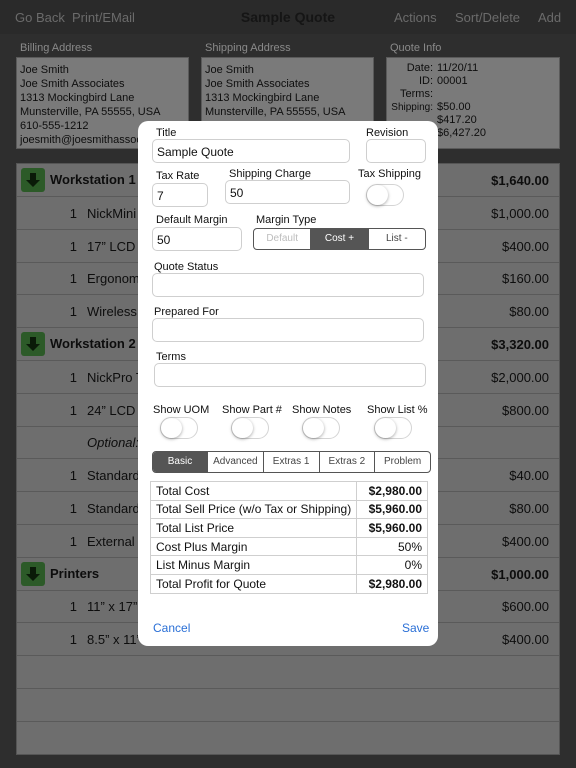 This screenshot has width=576, height=768. I want to click on tab-basic: Basic, so click(180, 462).